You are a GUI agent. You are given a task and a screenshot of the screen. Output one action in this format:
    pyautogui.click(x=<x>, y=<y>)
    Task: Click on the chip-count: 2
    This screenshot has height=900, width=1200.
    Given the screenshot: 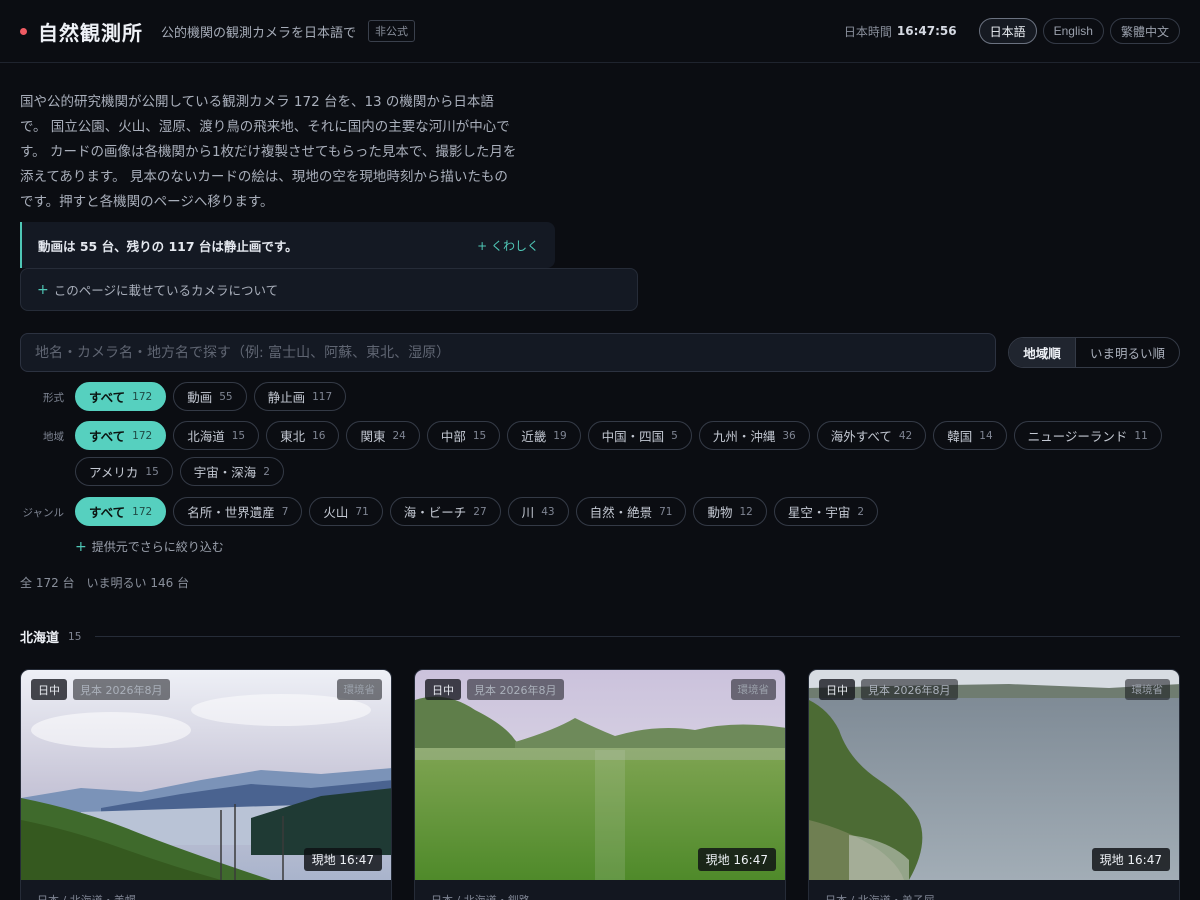 What is the action you would take?
    pyautogui.click(x=266, y=471)
    